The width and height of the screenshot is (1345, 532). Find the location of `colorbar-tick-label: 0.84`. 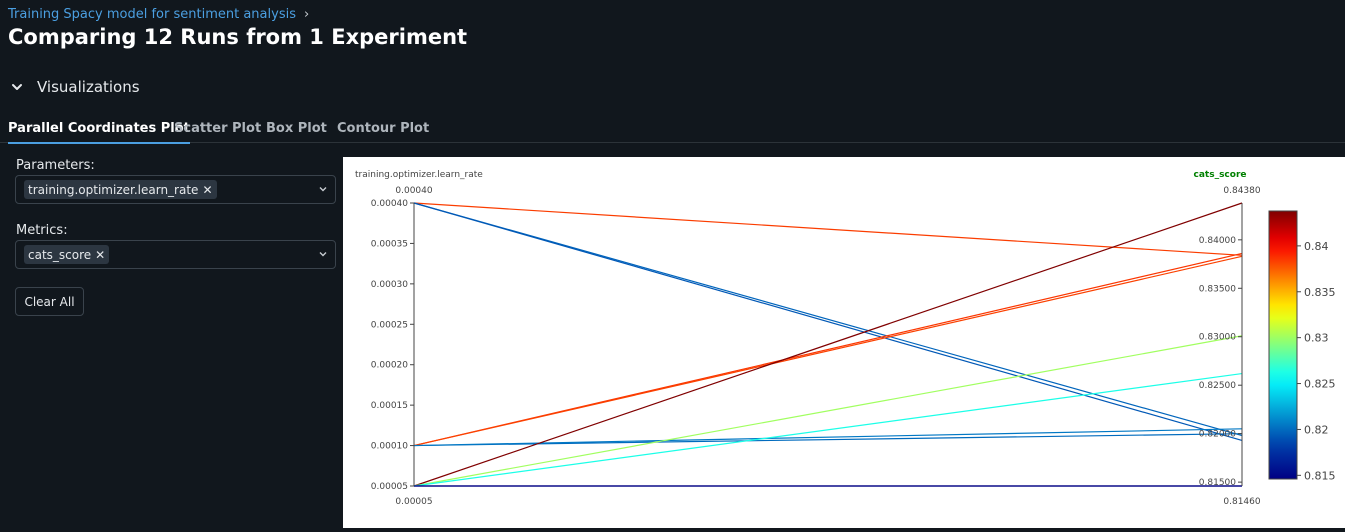

colorbar-tick-label: 0.84 is located at coordinates (1316, 246).